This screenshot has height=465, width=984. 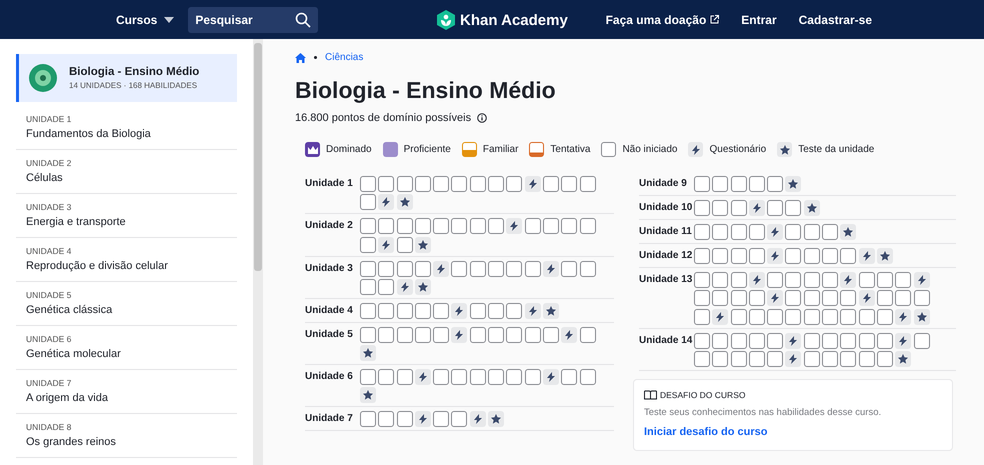 What do you see at coordinates (258, 252) in the screenshot?
I see `scrollbar` at bounding box center [258, 252].